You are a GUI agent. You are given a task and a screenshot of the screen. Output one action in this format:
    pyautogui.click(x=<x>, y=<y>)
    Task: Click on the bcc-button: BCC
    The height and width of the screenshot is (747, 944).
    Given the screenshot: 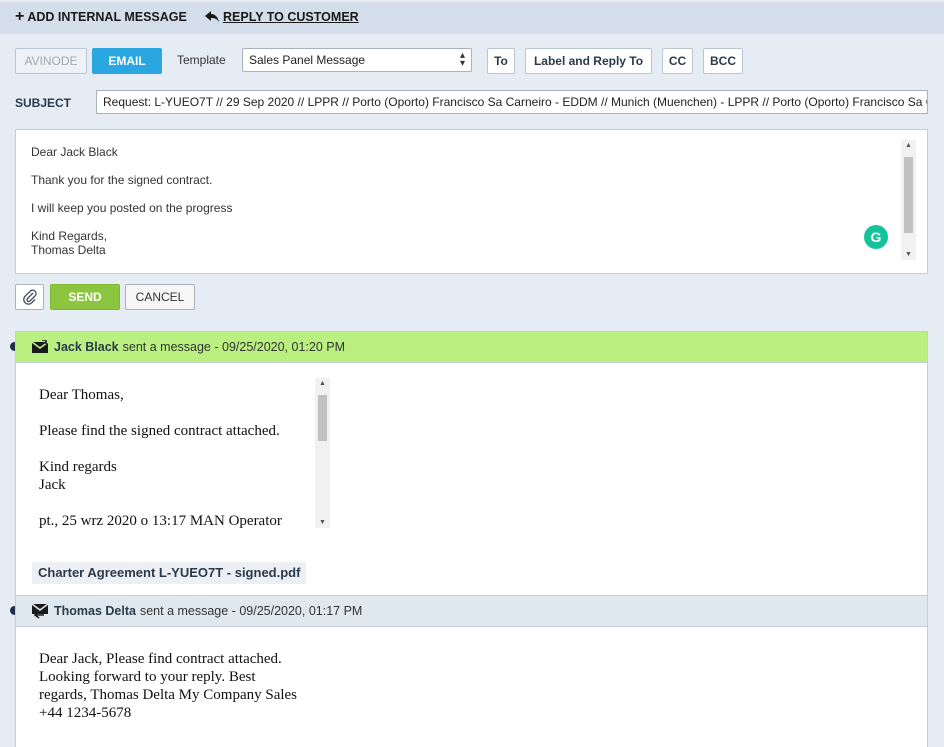 What is the action you would take?
    pyautogui.click(x=723, y=61)
    